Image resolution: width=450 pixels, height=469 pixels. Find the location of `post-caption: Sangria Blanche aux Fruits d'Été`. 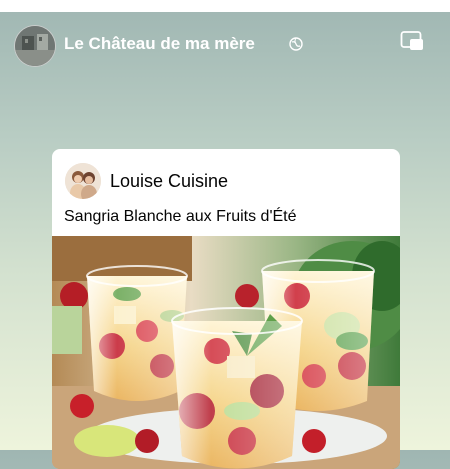

post-caption: Sangria Blanche aux Fruits d'Été is located at coordinates (180, 216).